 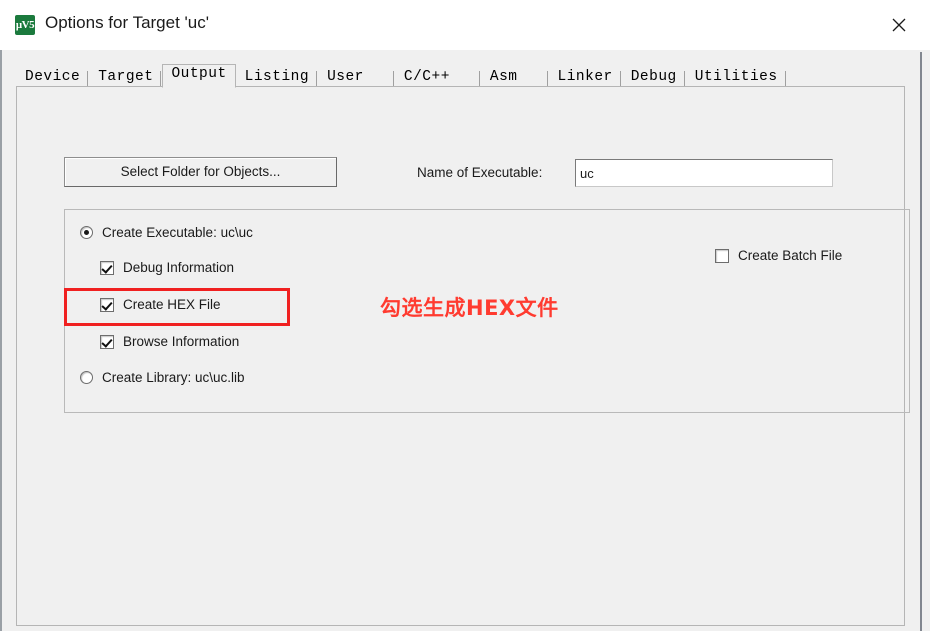 What do you see at coordinates (480, 172) in the screenshot?
I see `name-of-executable-label: Name of Executable:` at bounding box center [480, 172].